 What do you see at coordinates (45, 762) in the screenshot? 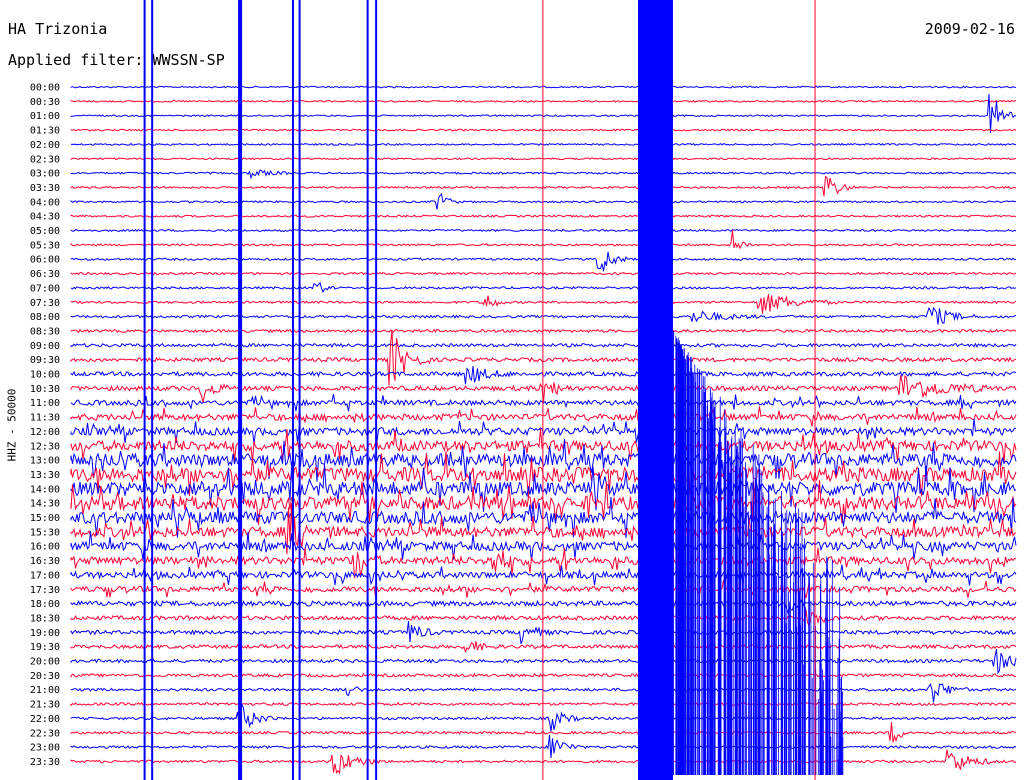
I see `time-tick-label: 23:30` at bounding box center [45, 762].